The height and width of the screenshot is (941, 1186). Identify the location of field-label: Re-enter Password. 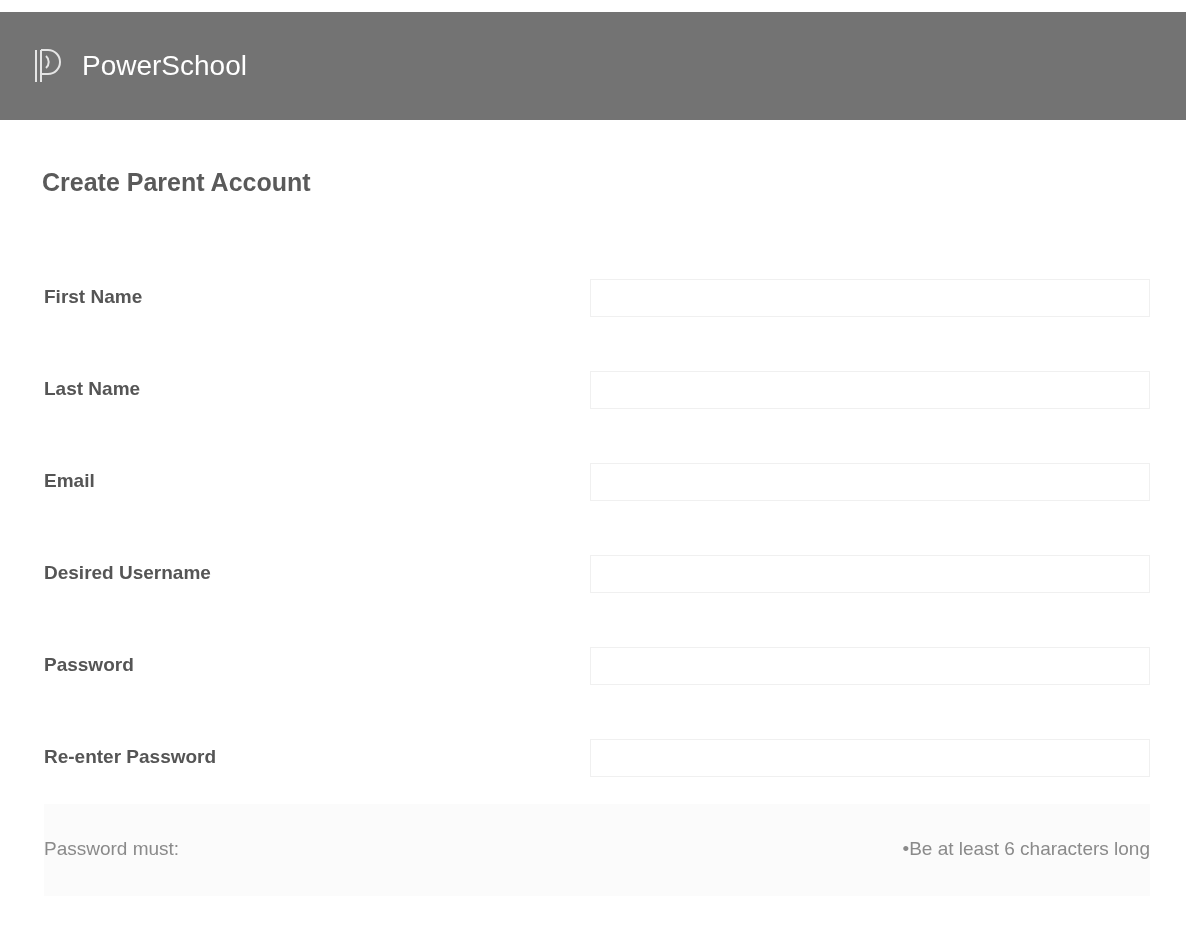
(131, 757).